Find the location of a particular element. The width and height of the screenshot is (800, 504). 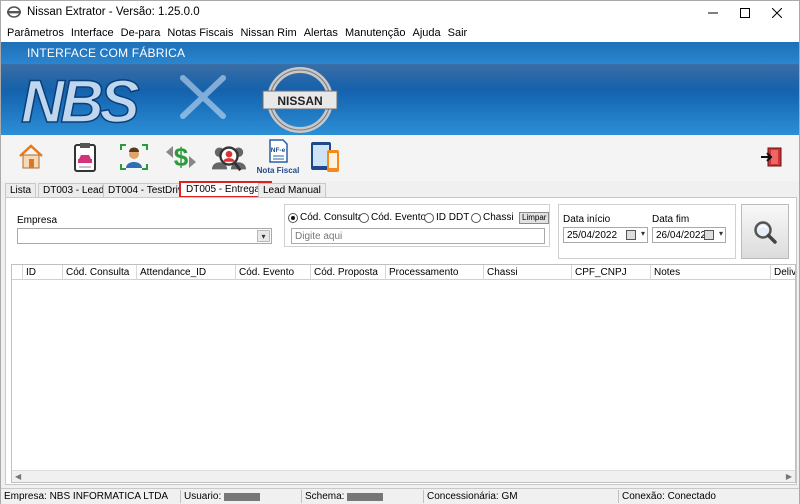

data-inicio-value: 25/04/2022 is located at coordinates (592, 235).